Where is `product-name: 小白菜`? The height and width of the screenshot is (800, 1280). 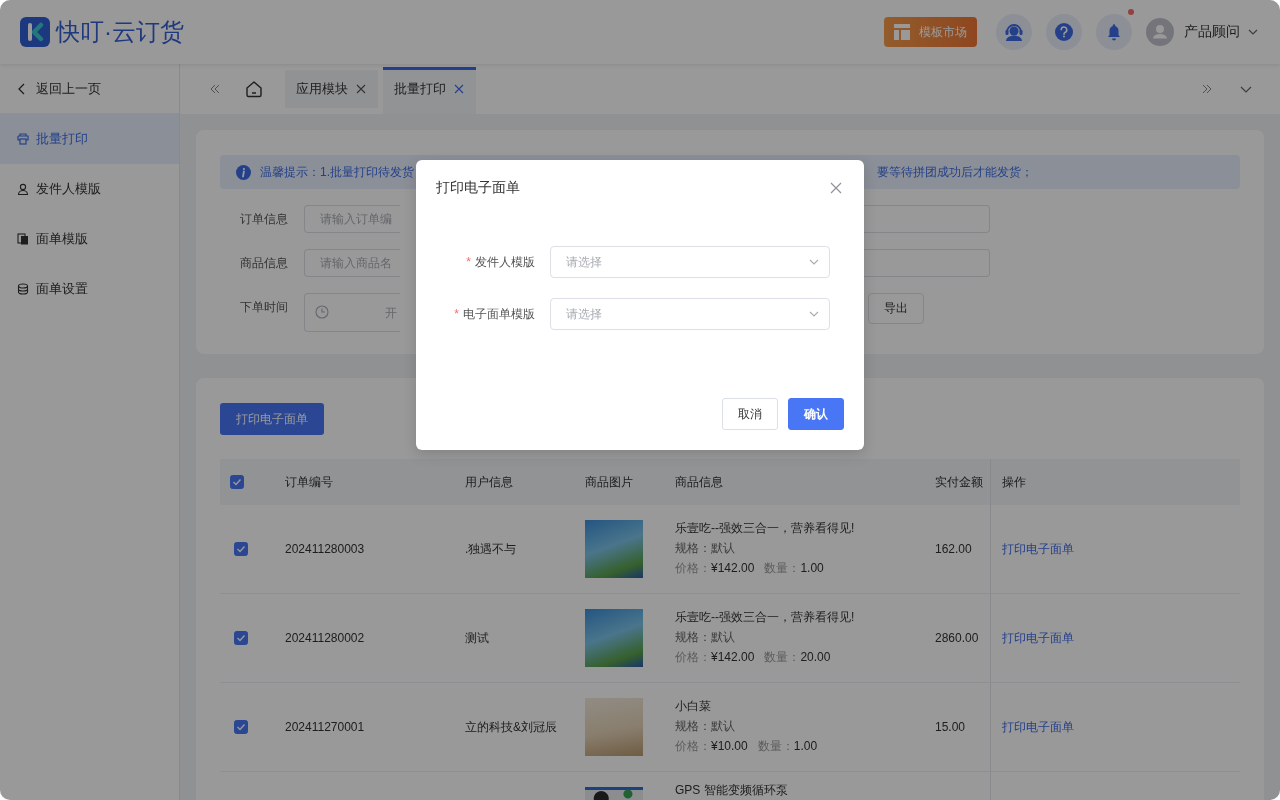
product-name: 小白菜 is located at coordinates (693, 706).